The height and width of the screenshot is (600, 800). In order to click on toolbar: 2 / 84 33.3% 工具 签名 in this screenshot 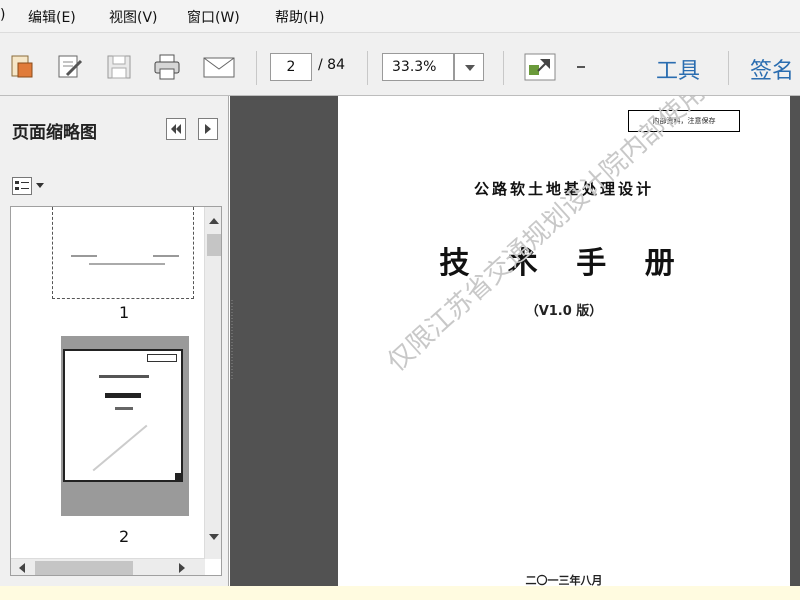, I will do `click(400, 64)`.